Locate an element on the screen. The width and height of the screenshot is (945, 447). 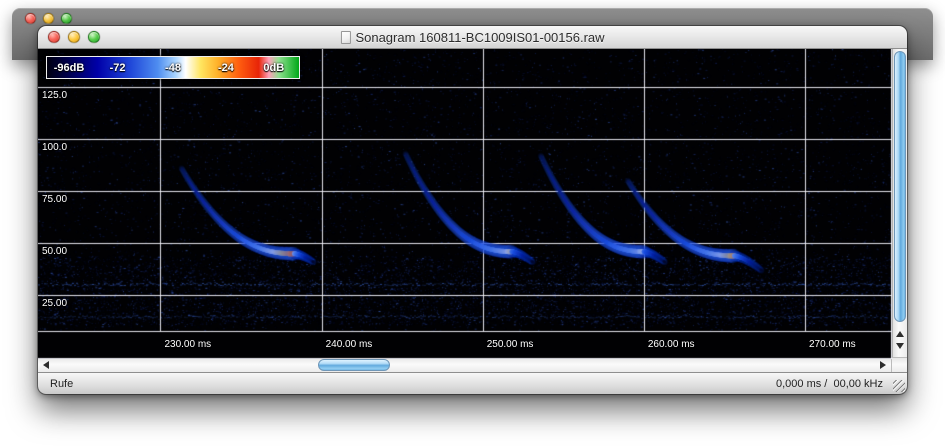
arrow-left-icon is located at coordinates (46, 365).